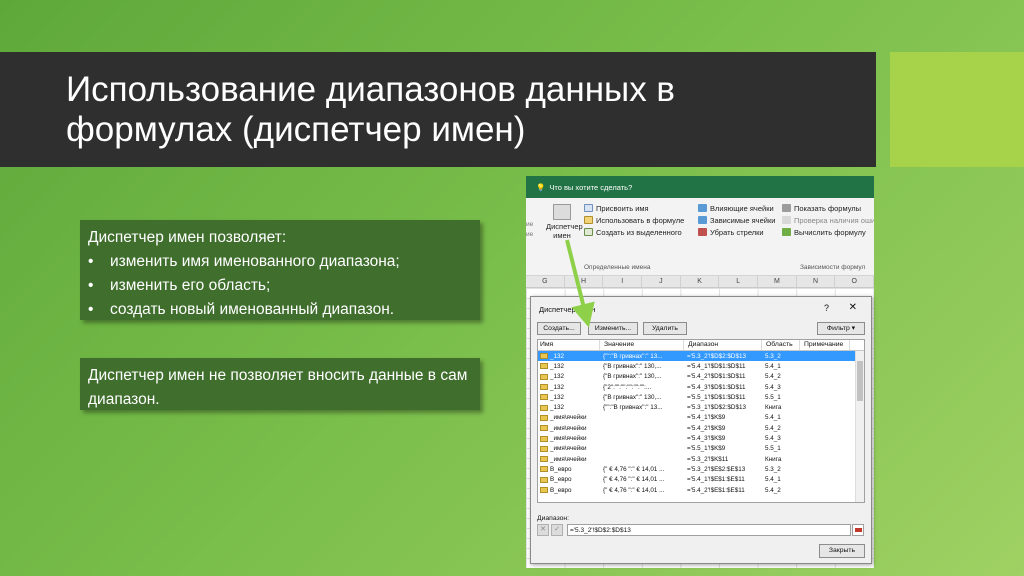 Image resolution: width=1024 pixels, height=576 pixels. Describe the element at coordinates (773, 366) in the screenshot. I see `scope-cell: 5.4_1` at that location.